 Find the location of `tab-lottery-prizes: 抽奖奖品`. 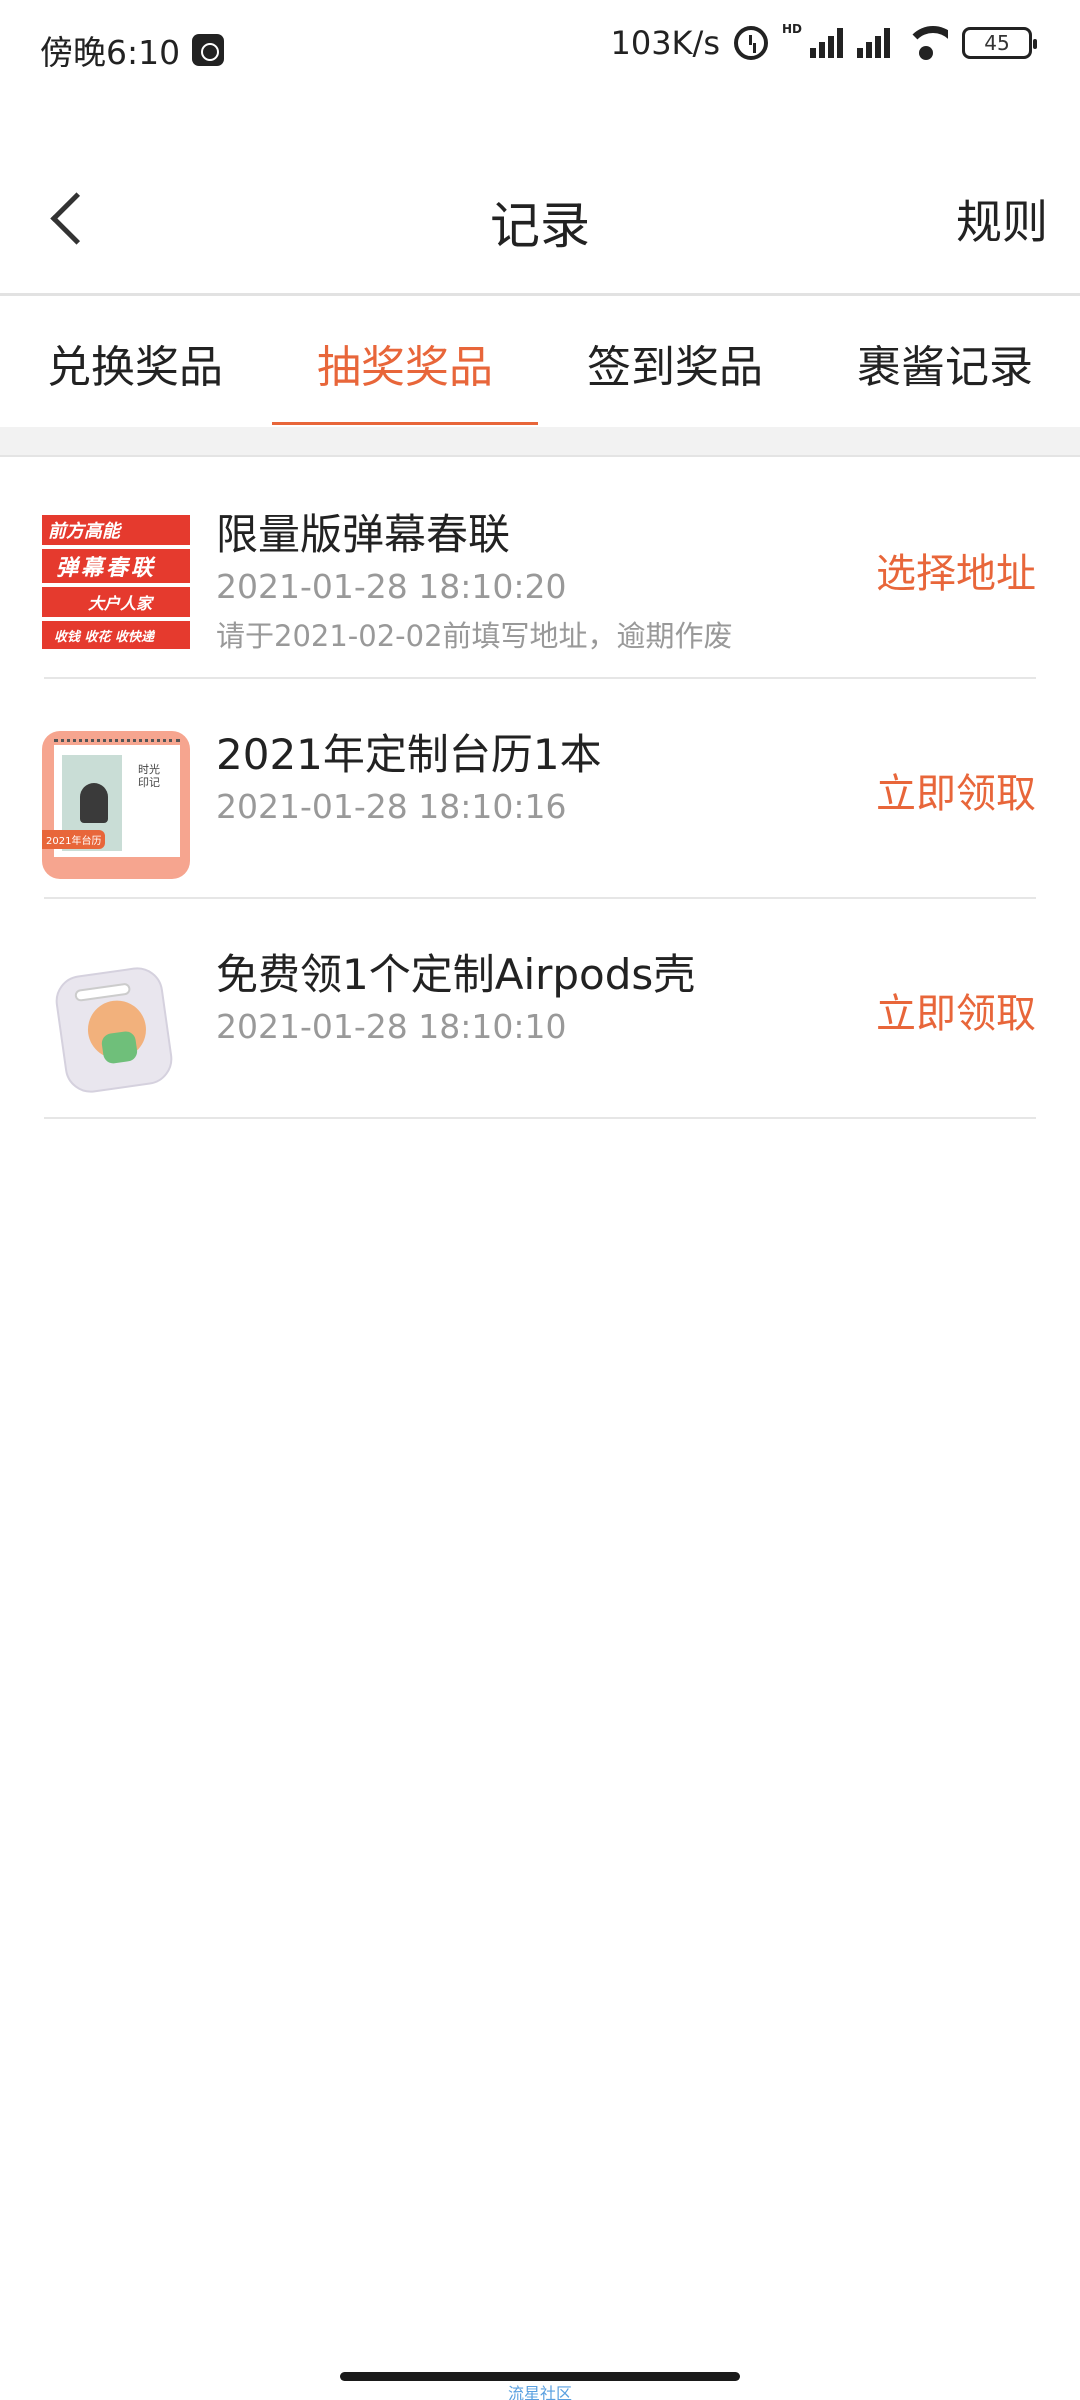

tab-lottery-prizes: 抽奖奖品 is located at coordinates (405, 363).